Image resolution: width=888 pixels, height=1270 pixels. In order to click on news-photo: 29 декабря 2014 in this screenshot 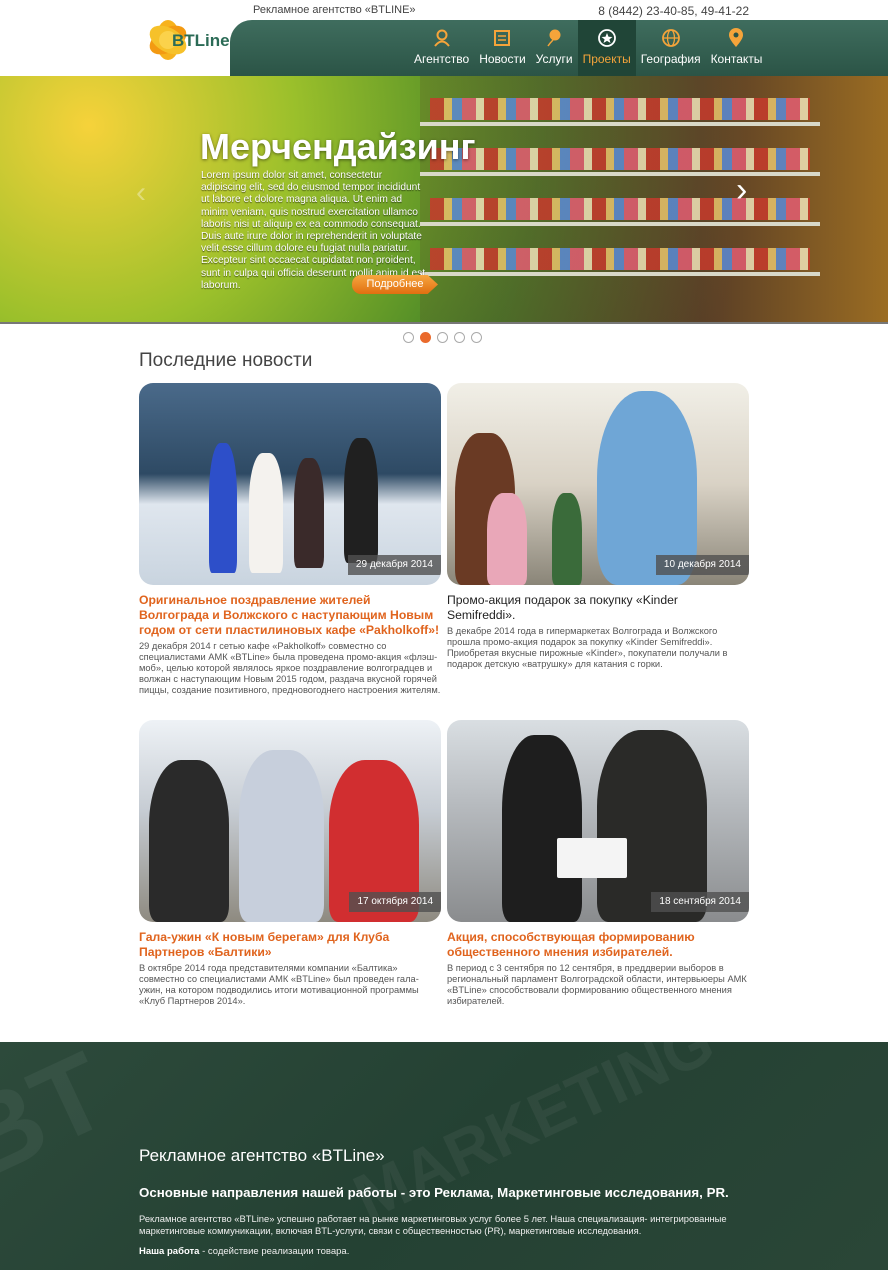, I will do `click(290, 484)`.